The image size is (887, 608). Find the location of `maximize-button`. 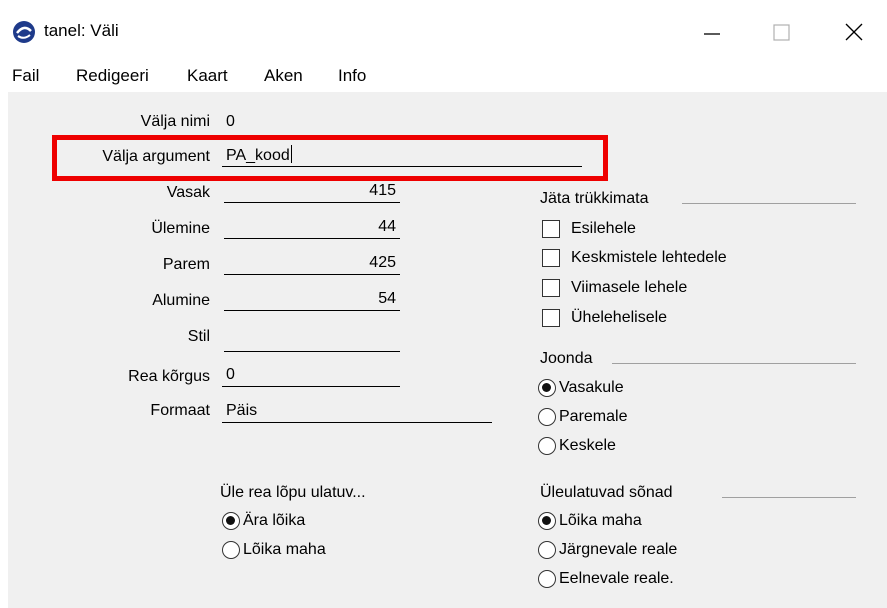

maximize-button is located at coordinates (782, 32).